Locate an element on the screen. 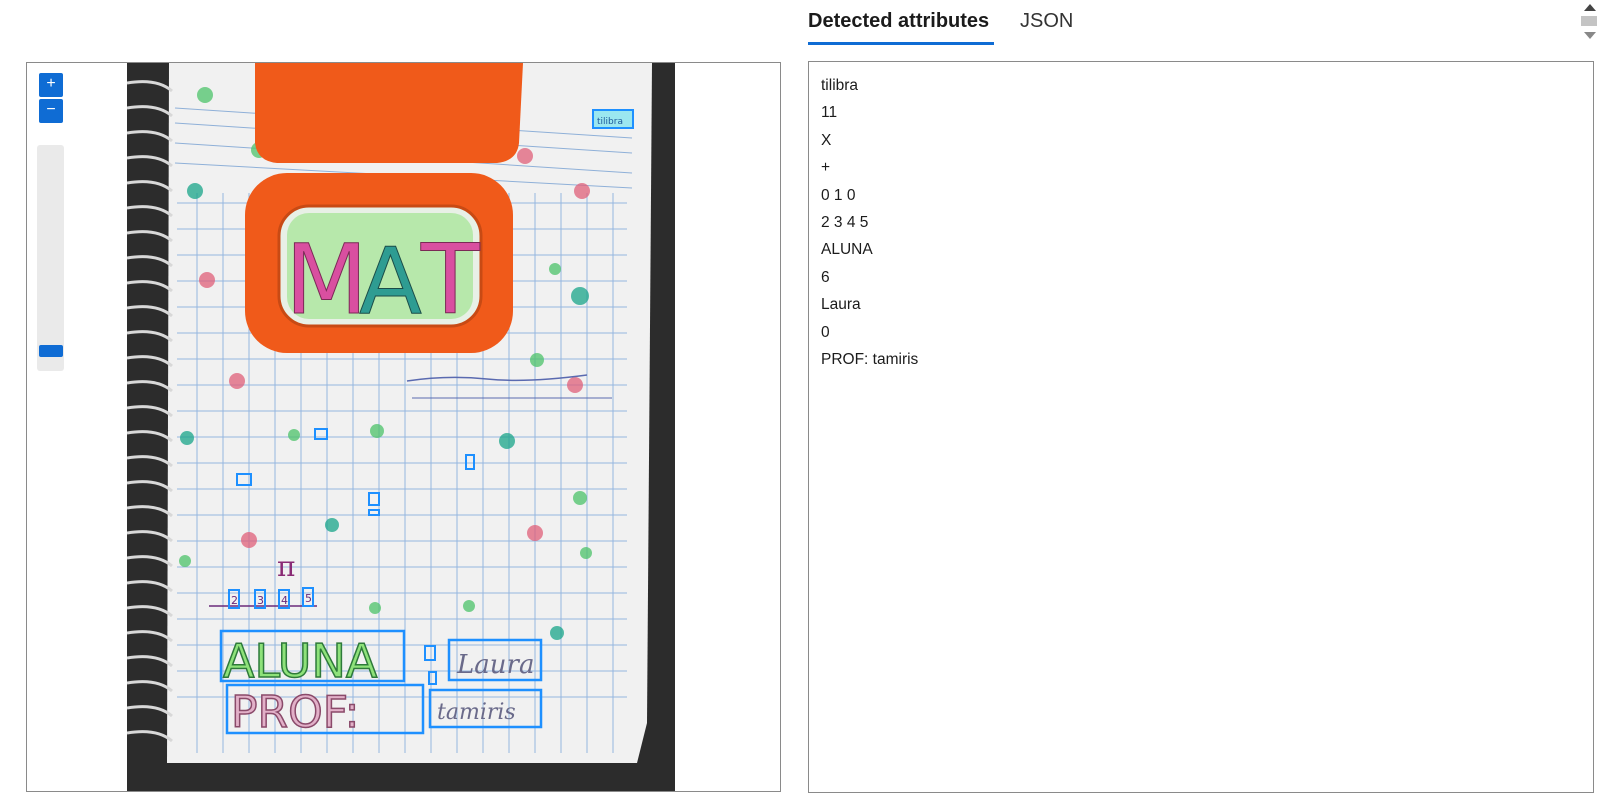  minus-icon: − is located at coordinates (51, 109).